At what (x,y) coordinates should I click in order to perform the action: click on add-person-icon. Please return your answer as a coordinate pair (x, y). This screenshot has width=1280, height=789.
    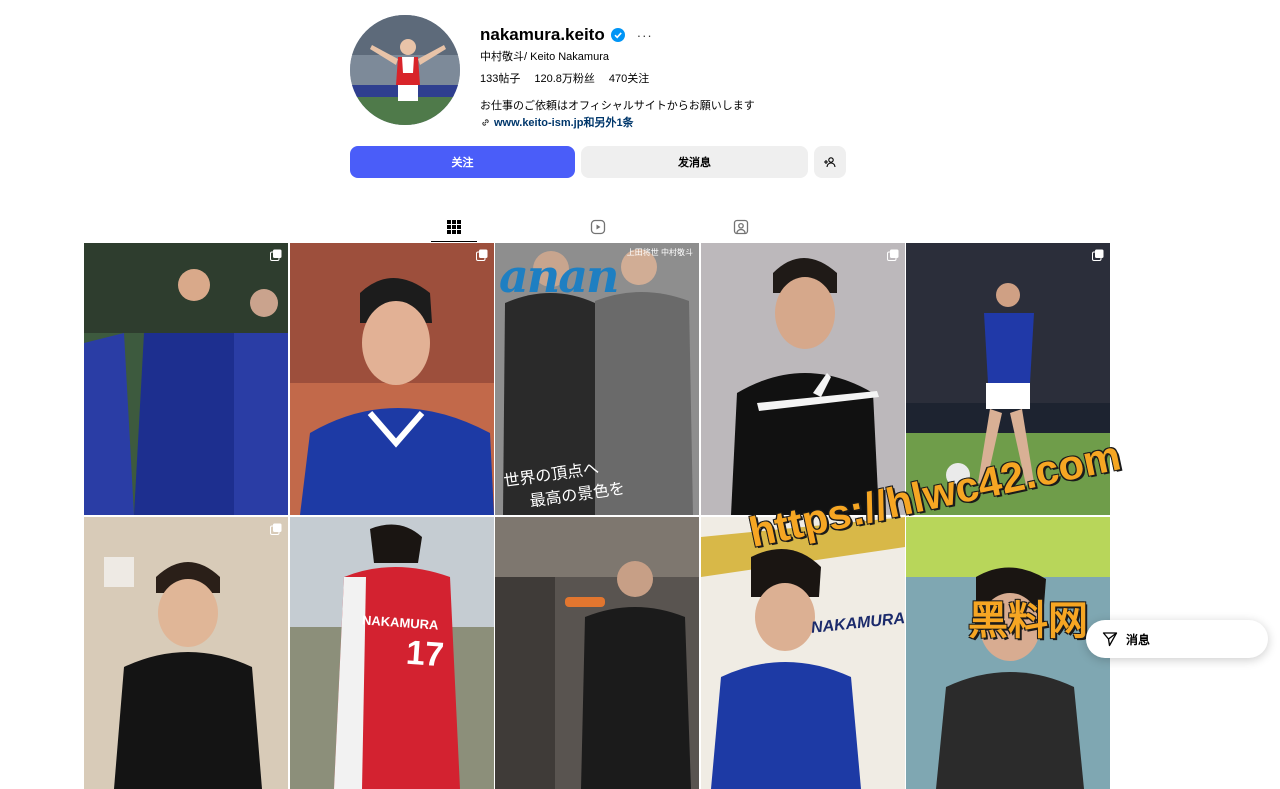
    Looking at the image, I should click on (830, 162).